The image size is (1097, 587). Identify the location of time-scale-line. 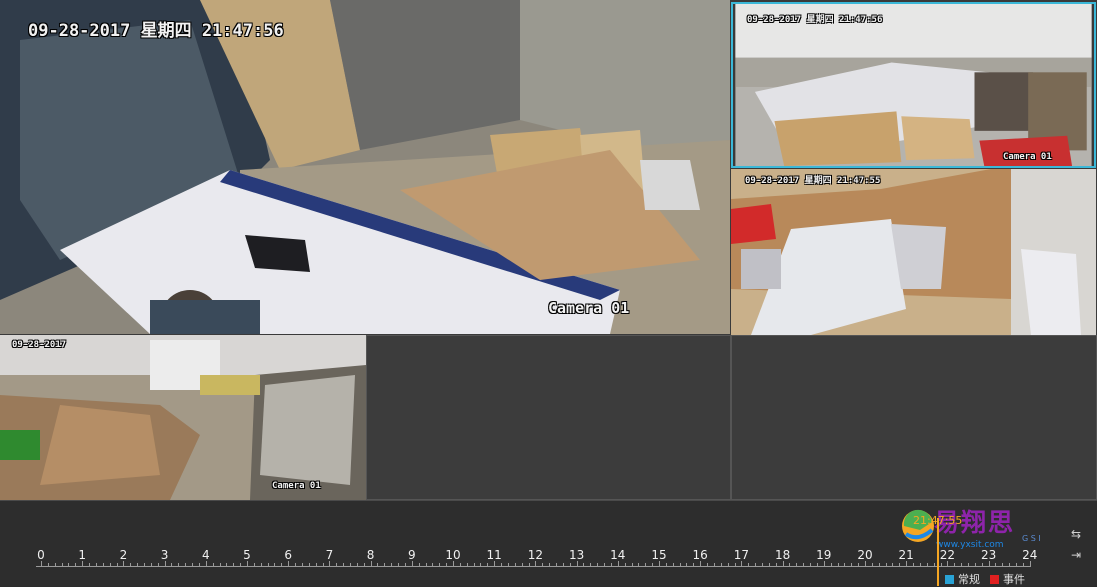
(533, 566).